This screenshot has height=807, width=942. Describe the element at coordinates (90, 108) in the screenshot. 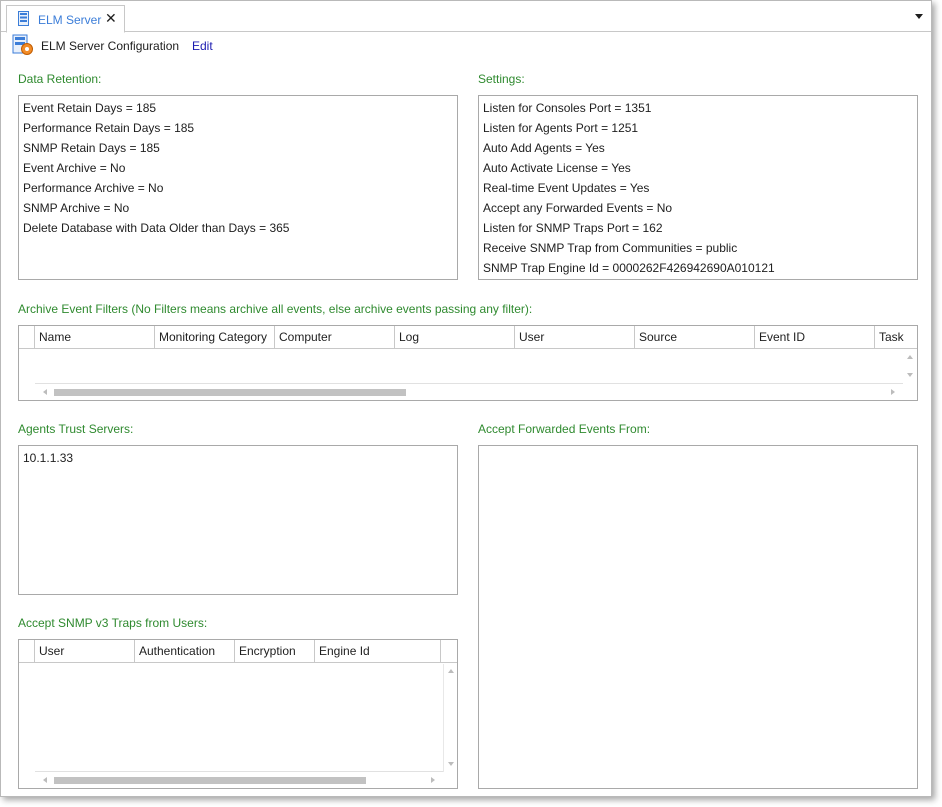

I see `retention-setting-item: Event Retain Days = 185` at that location.